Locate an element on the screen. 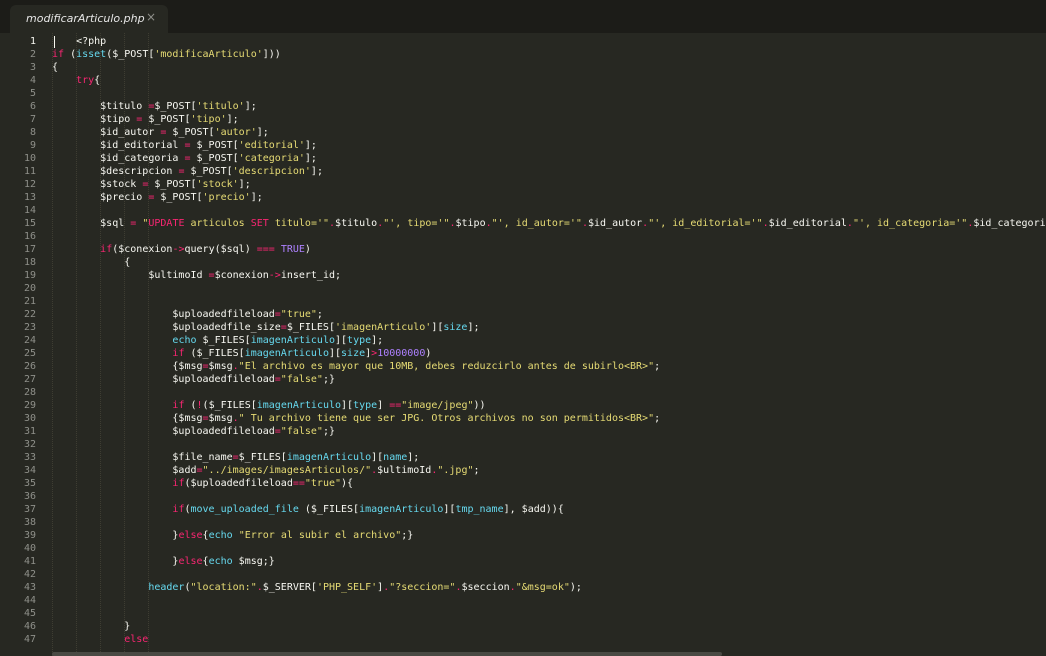 The width and height of the screenshot is (1046, 656). line-number: 36 is located at coordinates (29, 496).